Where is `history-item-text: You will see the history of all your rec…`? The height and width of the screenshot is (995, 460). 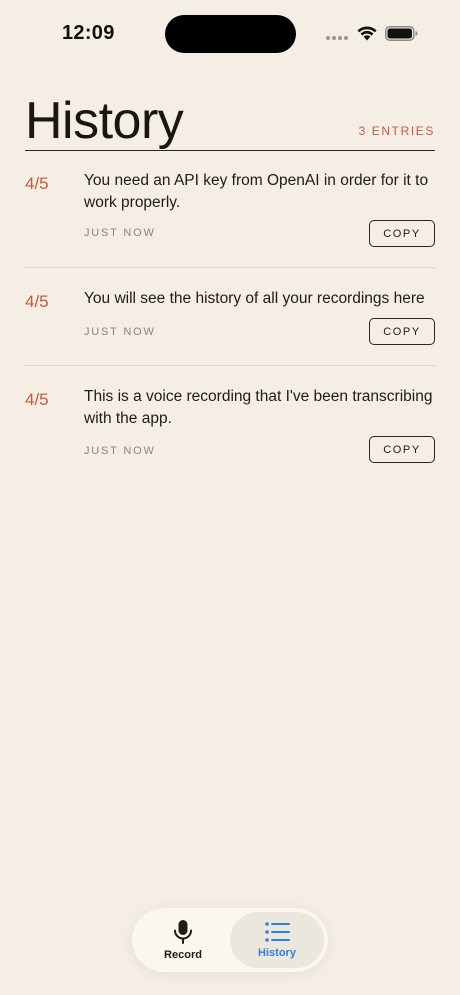 history-item-text: You will see the history of all your rec… is located at coordinates (254, 298).